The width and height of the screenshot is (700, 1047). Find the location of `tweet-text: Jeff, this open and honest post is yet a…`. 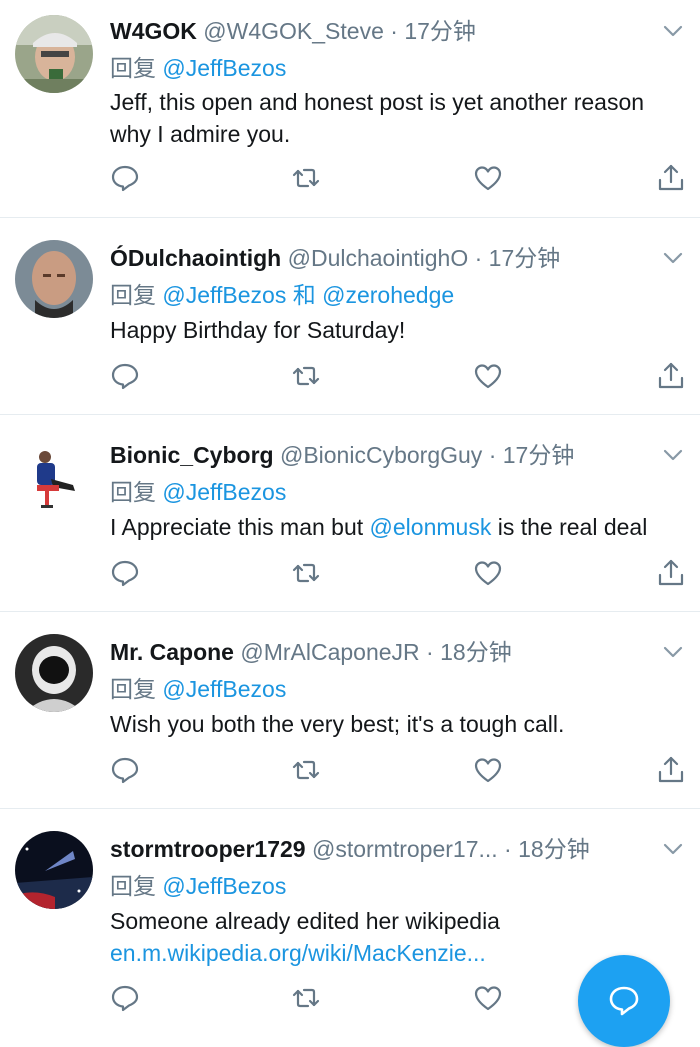

tweet-text: Jeff, this open and honest post is yet a… is located at coordinates (377, 118).